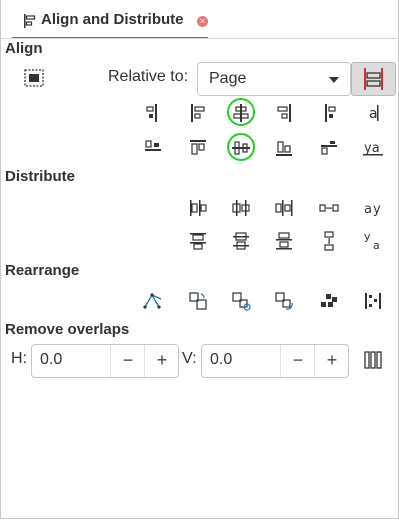 The width and height of the screenshot is (399, 520). I want to click on align-text-baseline-horizontal-icon: ya, so click(373, 148).